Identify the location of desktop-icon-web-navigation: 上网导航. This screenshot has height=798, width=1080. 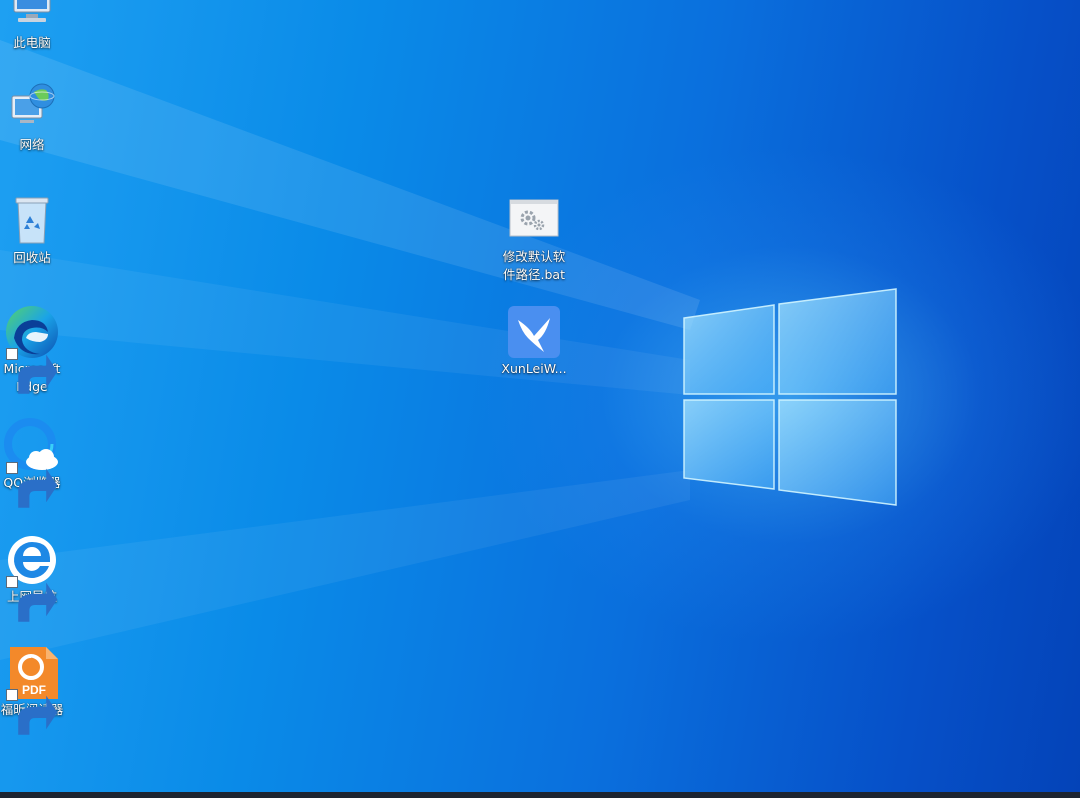
(34, 577).